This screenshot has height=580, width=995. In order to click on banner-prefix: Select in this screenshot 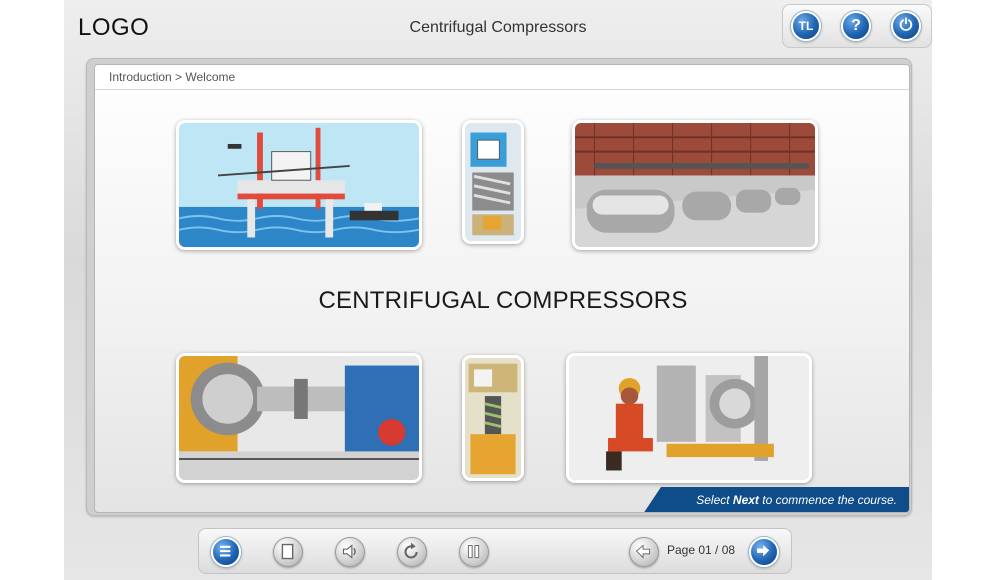, I will do `click(714, 500)`.